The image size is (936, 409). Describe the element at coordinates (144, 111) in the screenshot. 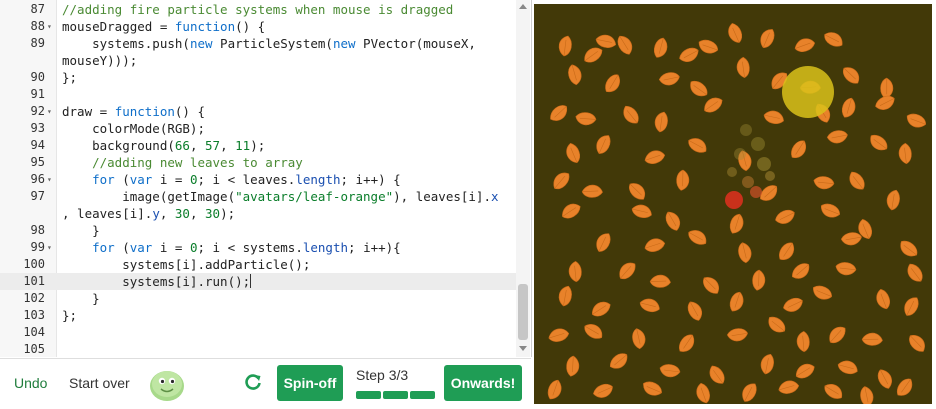

I see `code-token: function` at that location.